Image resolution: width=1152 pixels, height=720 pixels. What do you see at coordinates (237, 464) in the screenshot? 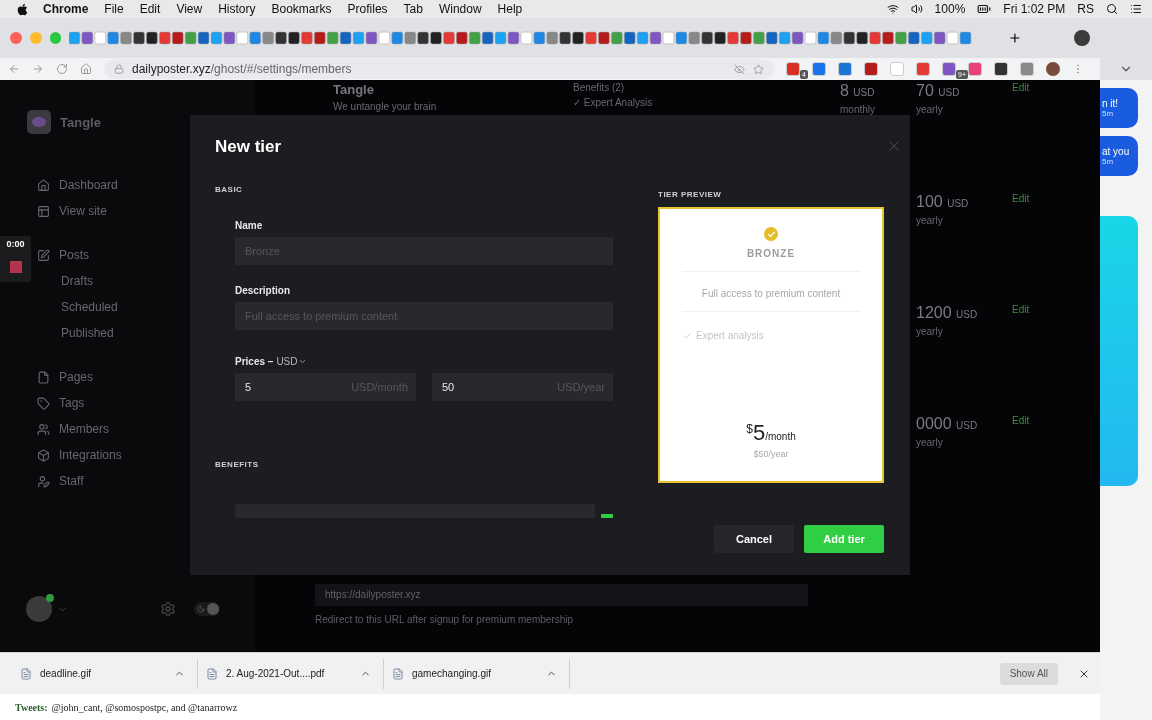
I see `section-heading: BENEFITS` at bounding box center [237, 464].